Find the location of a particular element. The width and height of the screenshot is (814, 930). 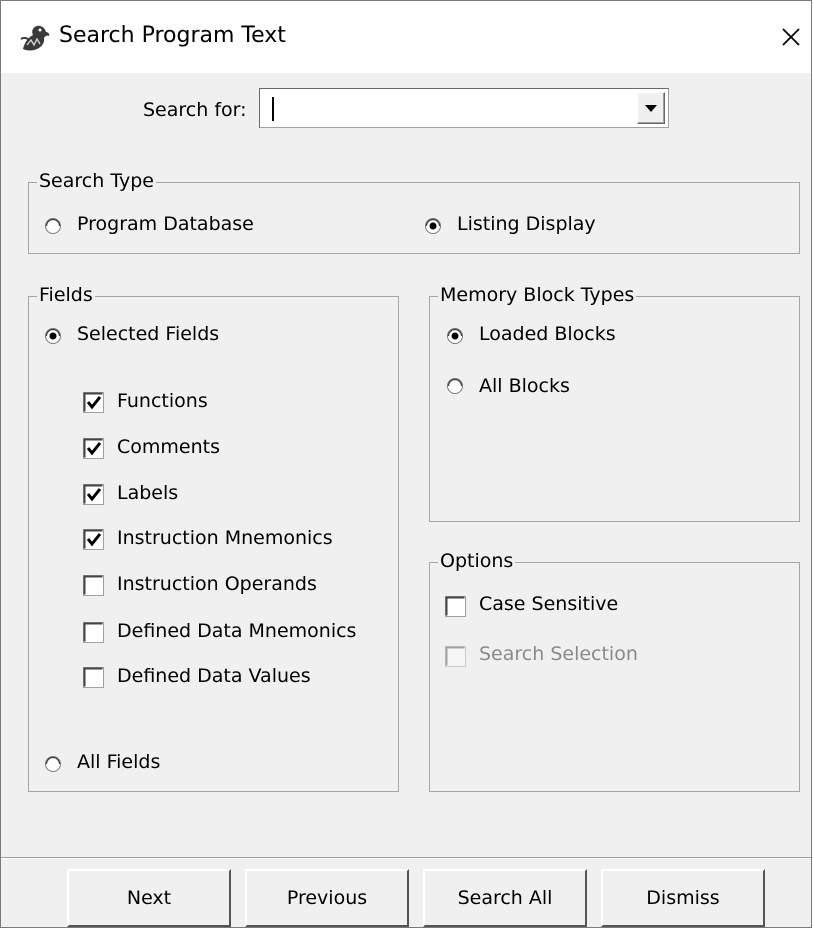

search-type-legend: Search Type is located at coordinates (96, 181).